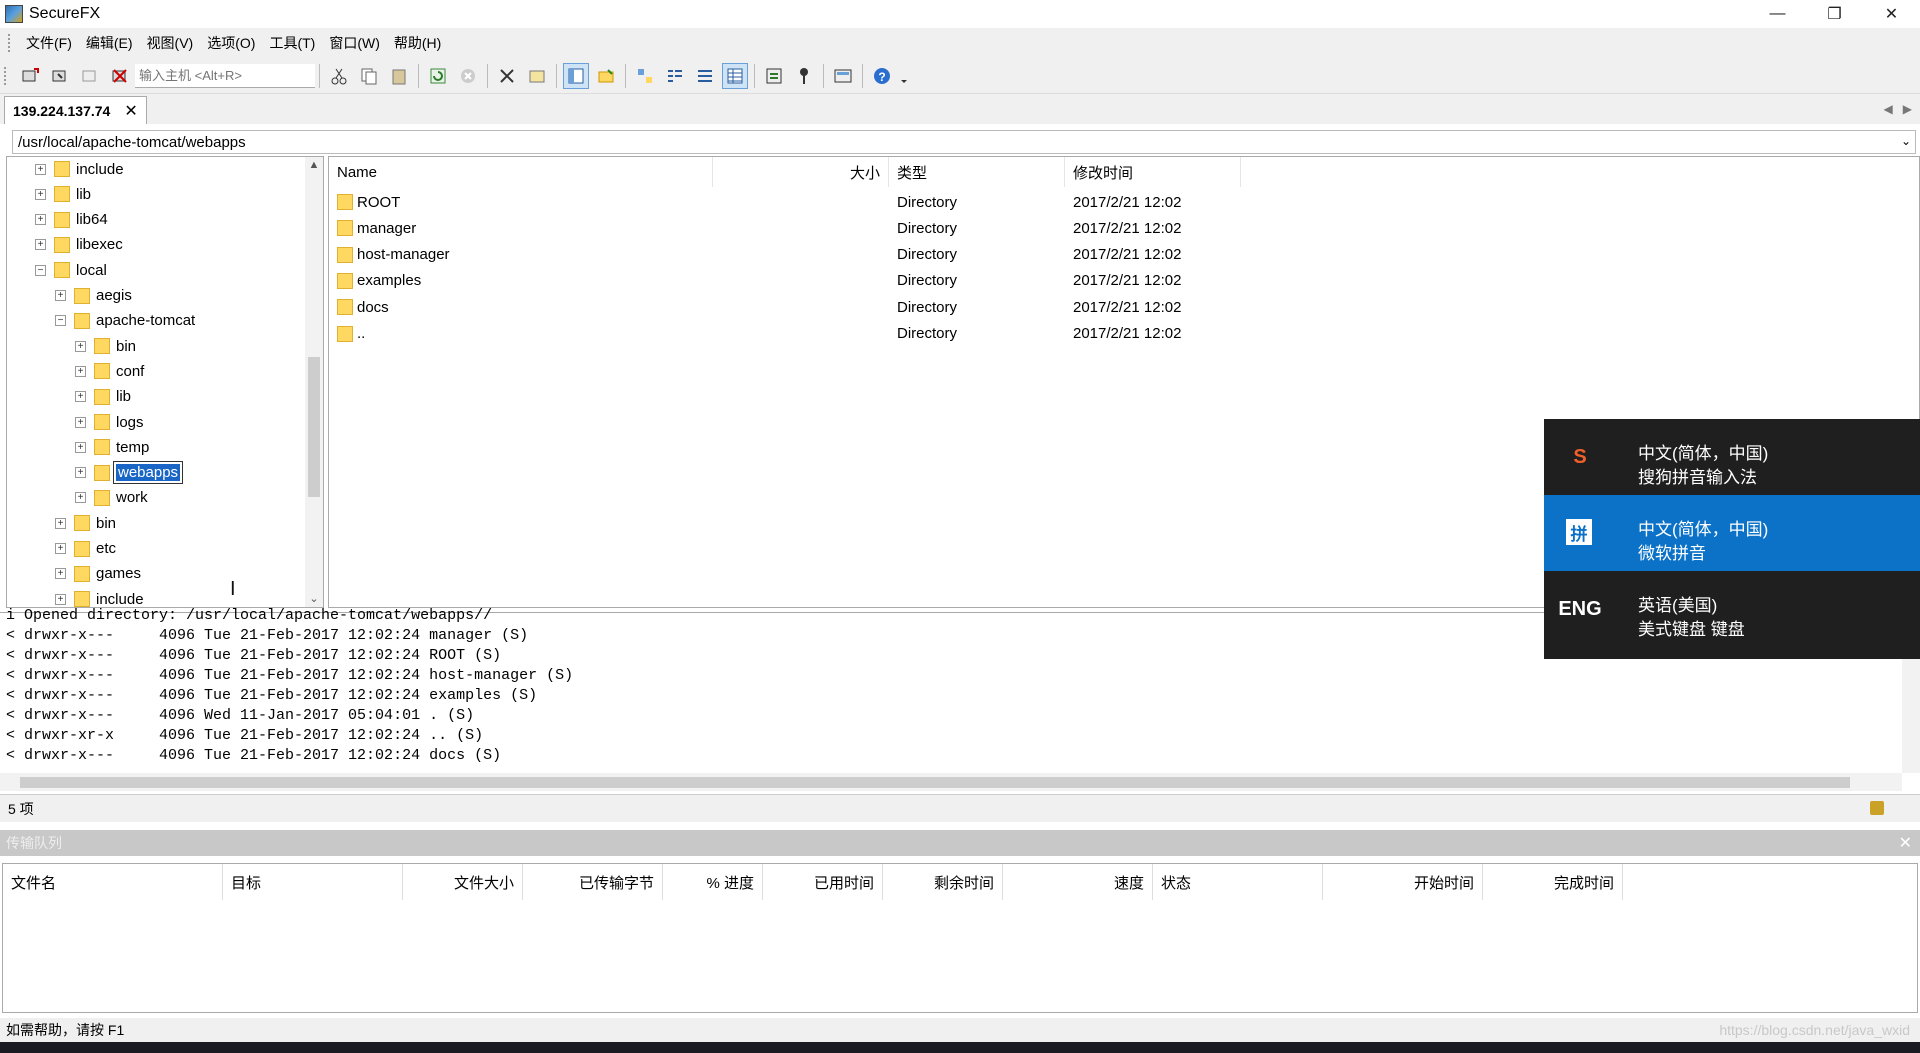 The height and width of the screenshot is (1053, 1920). I want to click on file-row: host-manager Directory 2017/2/21 12:02, so click(785, 255).